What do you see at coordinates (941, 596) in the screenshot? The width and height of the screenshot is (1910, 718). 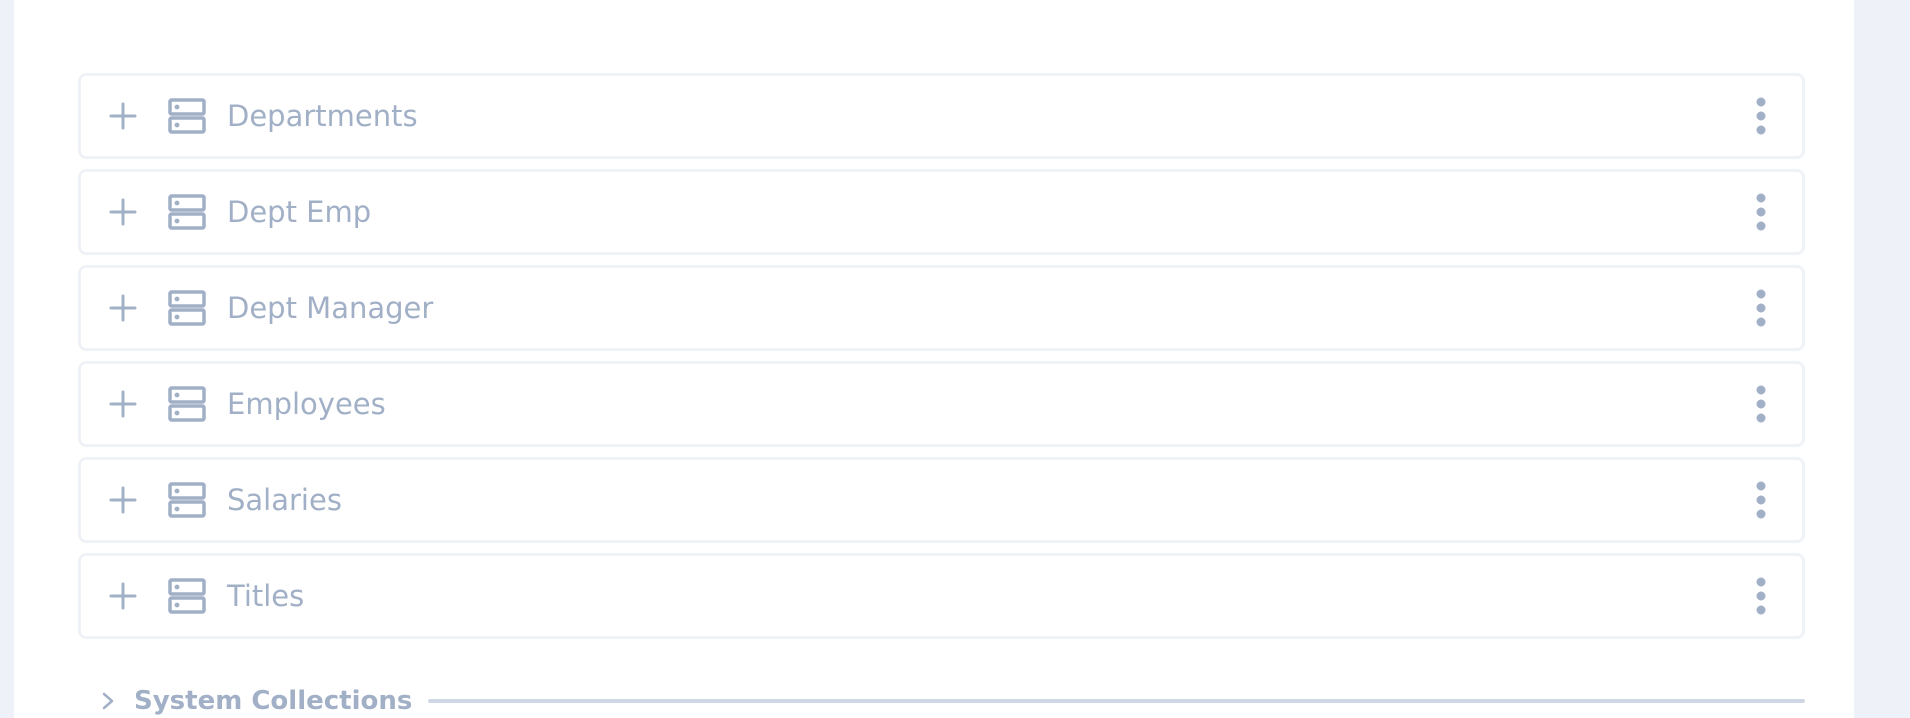 I see `collection-row-titles: Titles` at bounding box center [941, 596].